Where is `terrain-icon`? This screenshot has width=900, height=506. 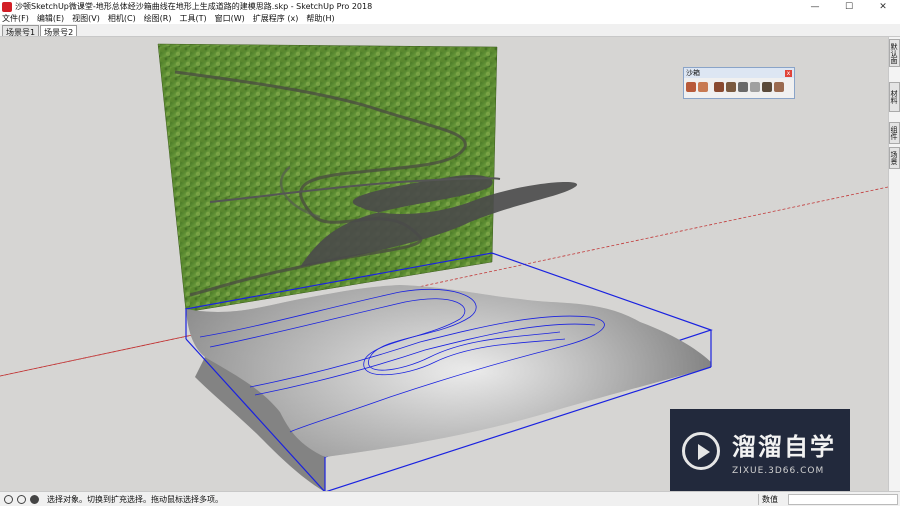 terrain-icon is located at coordinates (779, 87).